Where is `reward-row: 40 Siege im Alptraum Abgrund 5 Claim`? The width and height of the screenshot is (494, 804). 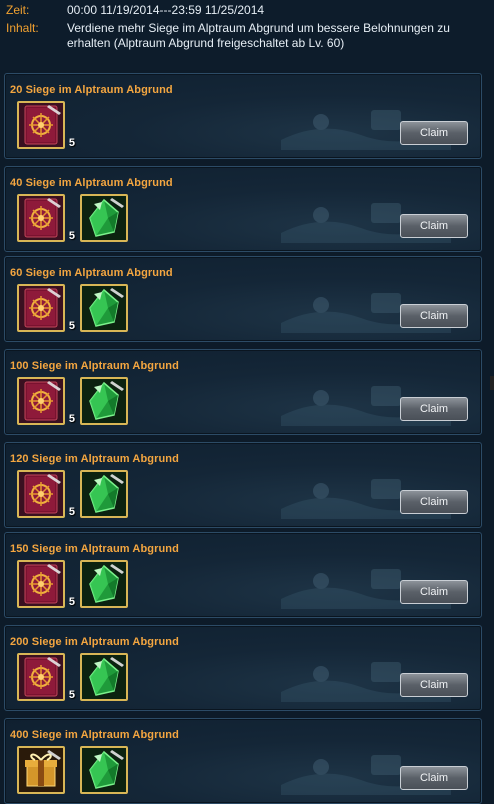
reward-row: 40 Siege im Alptraum Abgrund 5 Claim is located at coordinates (243, 209).